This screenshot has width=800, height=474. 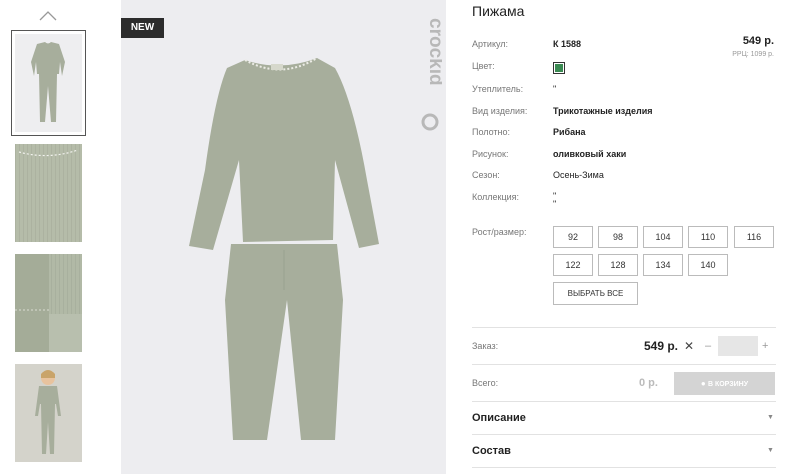 I want to click on attr-label: Сезон:, so click(x=486, y=175).